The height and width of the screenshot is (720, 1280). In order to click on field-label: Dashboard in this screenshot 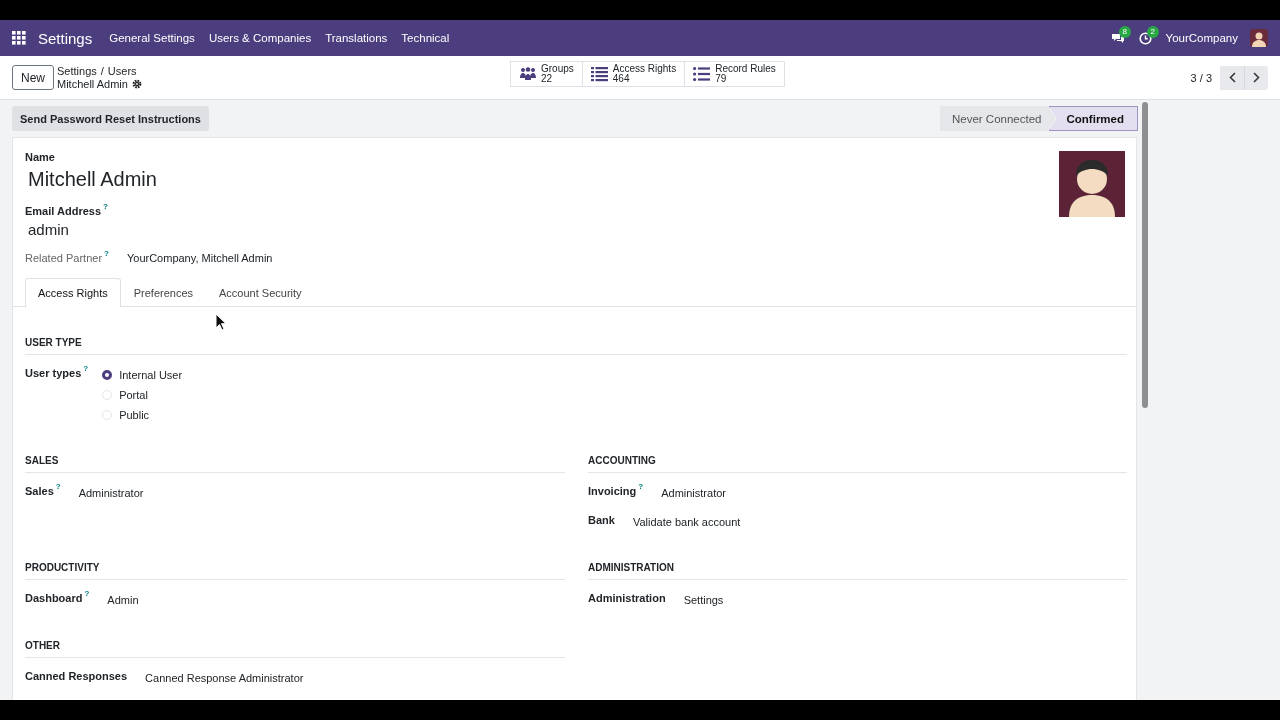, I will do `click(54, 599)`.